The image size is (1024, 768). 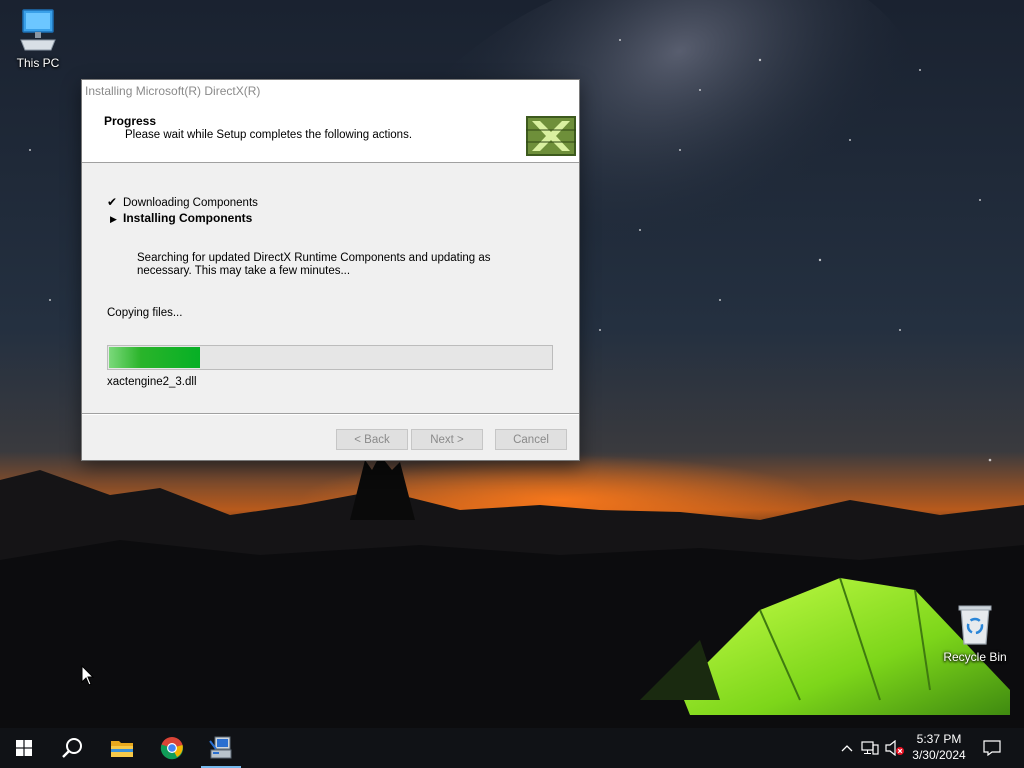 I want to click on start-button, so click(x=24, y=748).